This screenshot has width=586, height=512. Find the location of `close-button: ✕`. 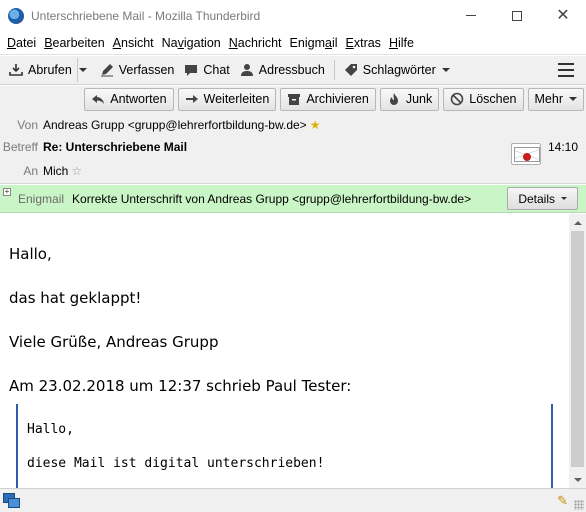

close-button: ✕ is located at coordinates (563, 15).